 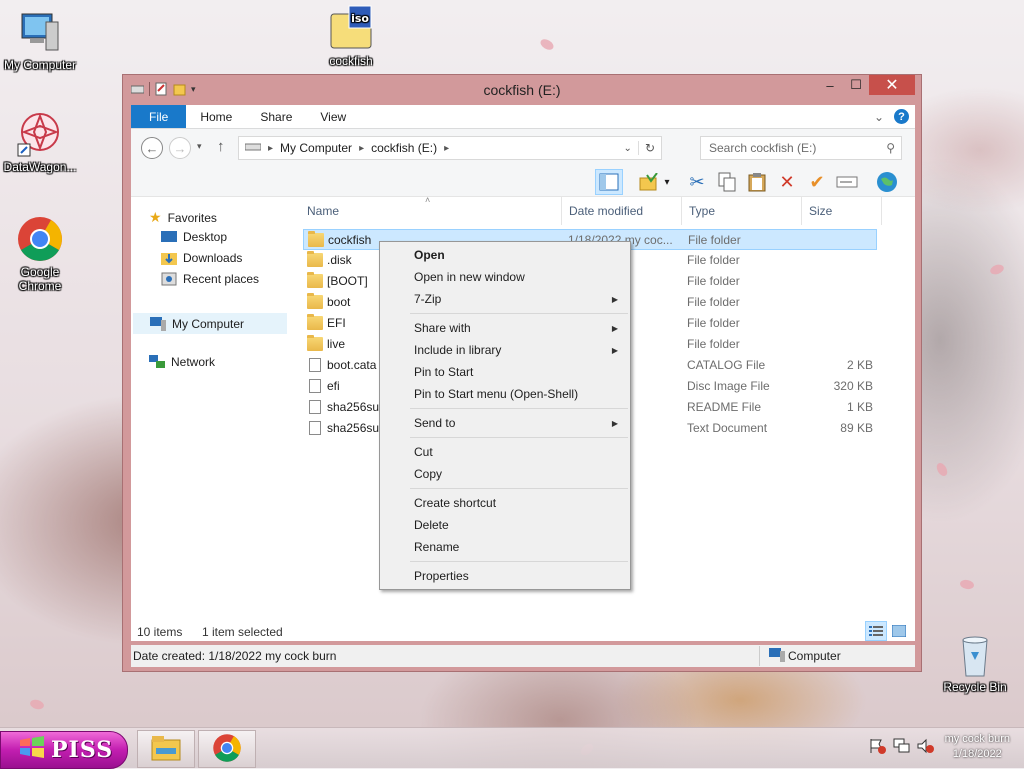 What do you see at coordinates (609, 182) in the screenshot?
I see `preview-pane-button` at bounding box center [609, 182].